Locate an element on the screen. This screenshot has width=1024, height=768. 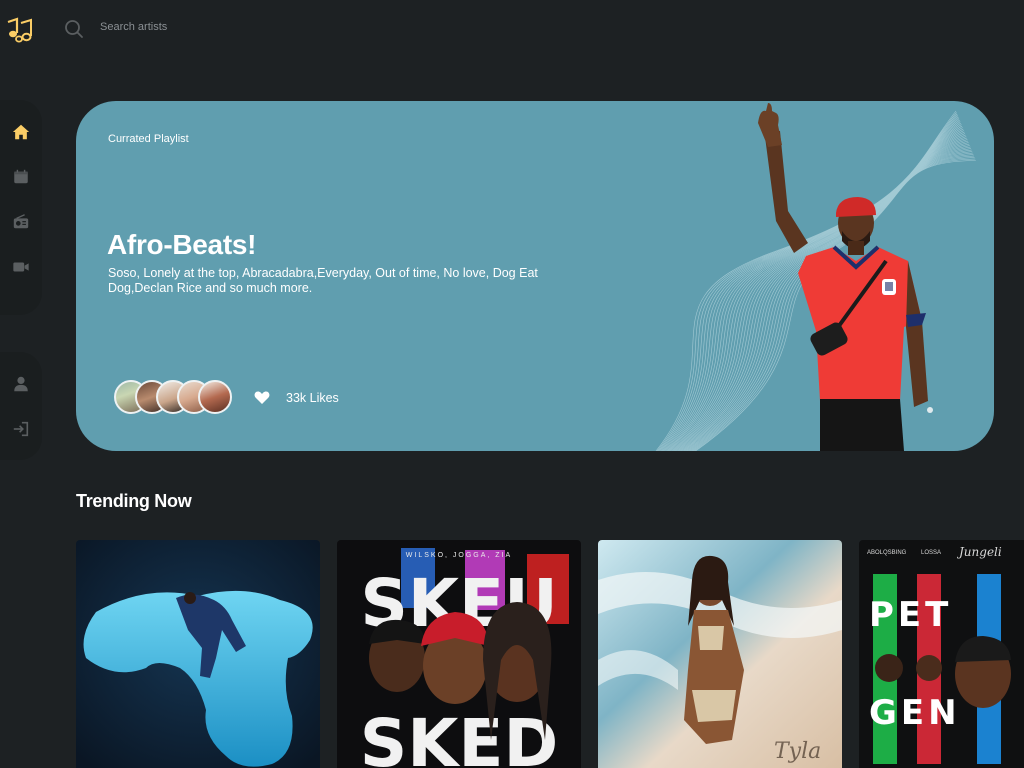
hero-title: Afro-Beats! is located at coordinates (182, 244).